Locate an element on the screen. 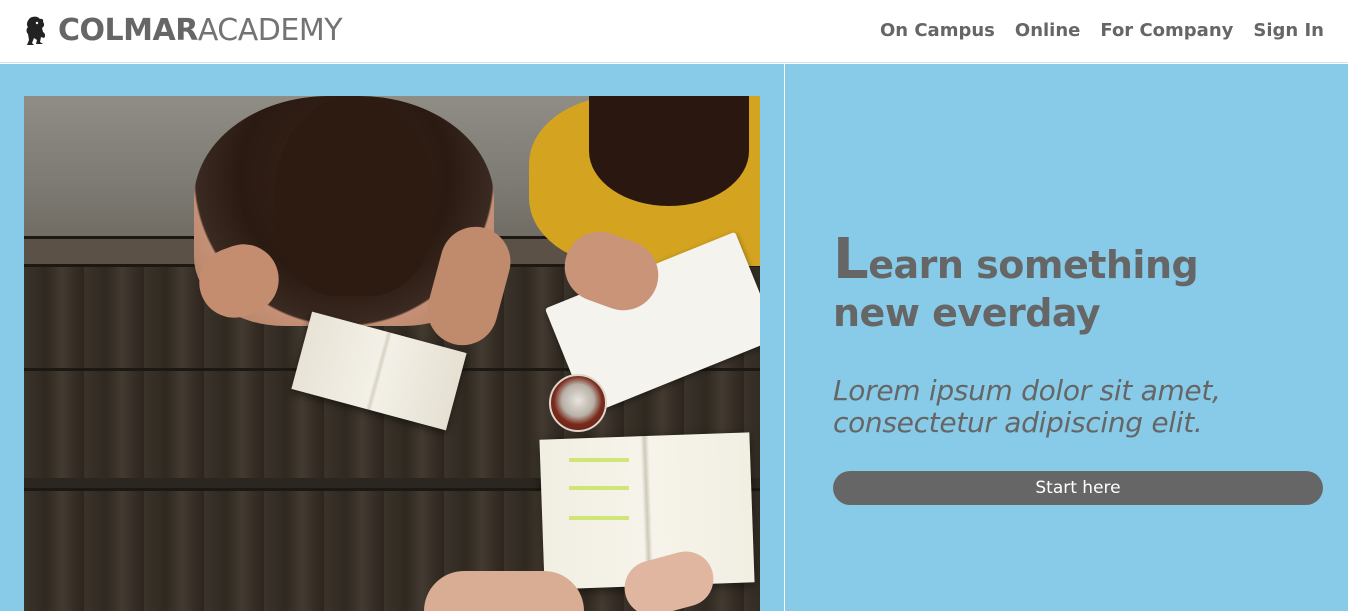 This screenshot has height=611, width=1348. logo-link: COLMARACADEMY is located at coordinates (183, 30).